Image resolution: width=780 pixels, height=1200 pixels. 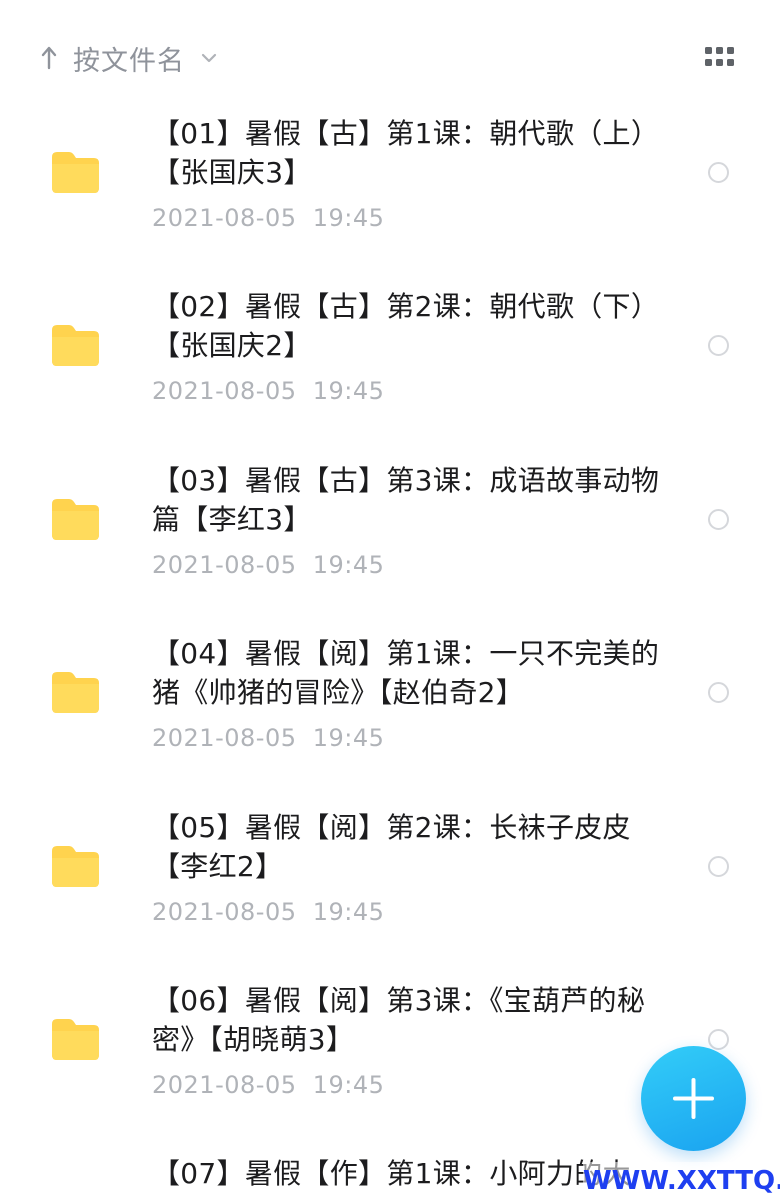 I want to click on file-name: 【06】暑假【阅】第3课：《宝葫芦的秘密》【胡晓萌3】, so click(x=399, y=1020).